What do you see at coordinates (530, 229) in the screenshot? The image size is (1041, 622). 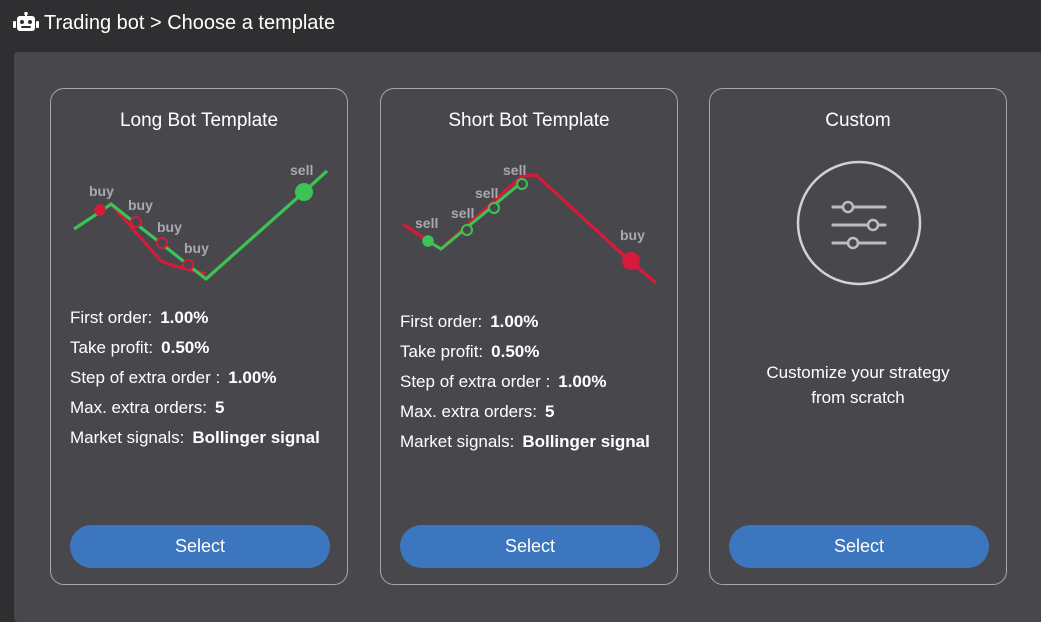 I see `short-chart-red-line` at bounding box center [530, 229].